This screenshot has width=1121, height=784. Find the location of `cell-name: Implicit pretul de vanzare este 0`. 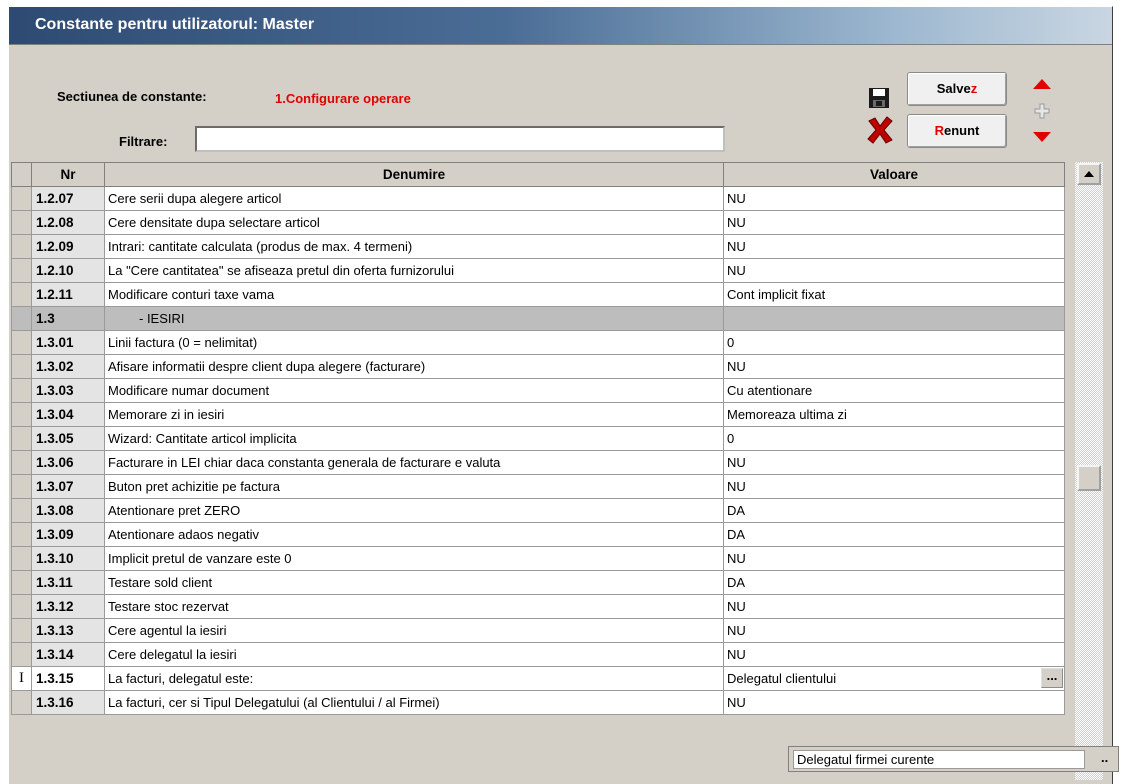

cell-name: Implicit pretul de vanzare este 0 is located at coordinates (414, 558).